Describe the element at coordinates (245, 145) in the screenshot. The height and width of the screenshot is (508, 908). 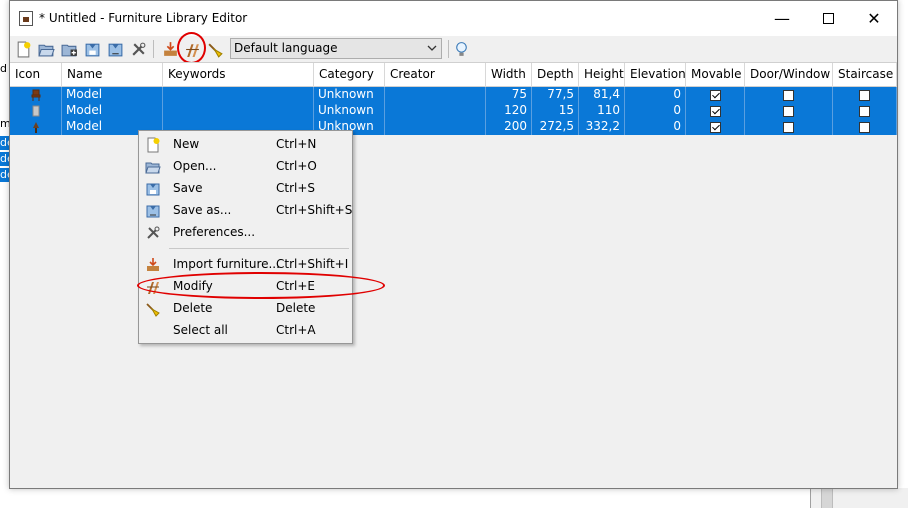
I see `menu-item-new: New Ctrl+N` at that location.